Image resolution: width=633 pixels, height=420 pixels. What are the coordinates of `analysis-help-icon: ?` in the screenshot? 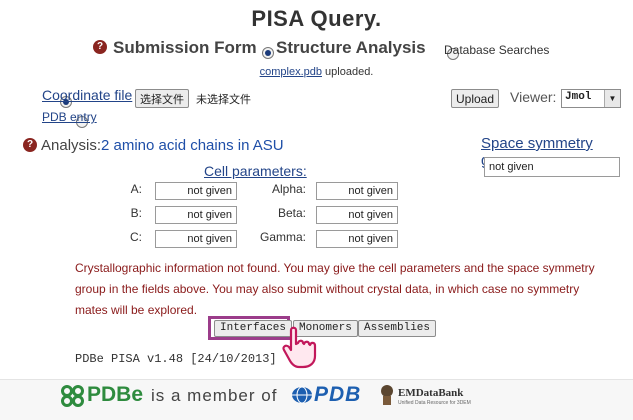 It's located at (30, 145).